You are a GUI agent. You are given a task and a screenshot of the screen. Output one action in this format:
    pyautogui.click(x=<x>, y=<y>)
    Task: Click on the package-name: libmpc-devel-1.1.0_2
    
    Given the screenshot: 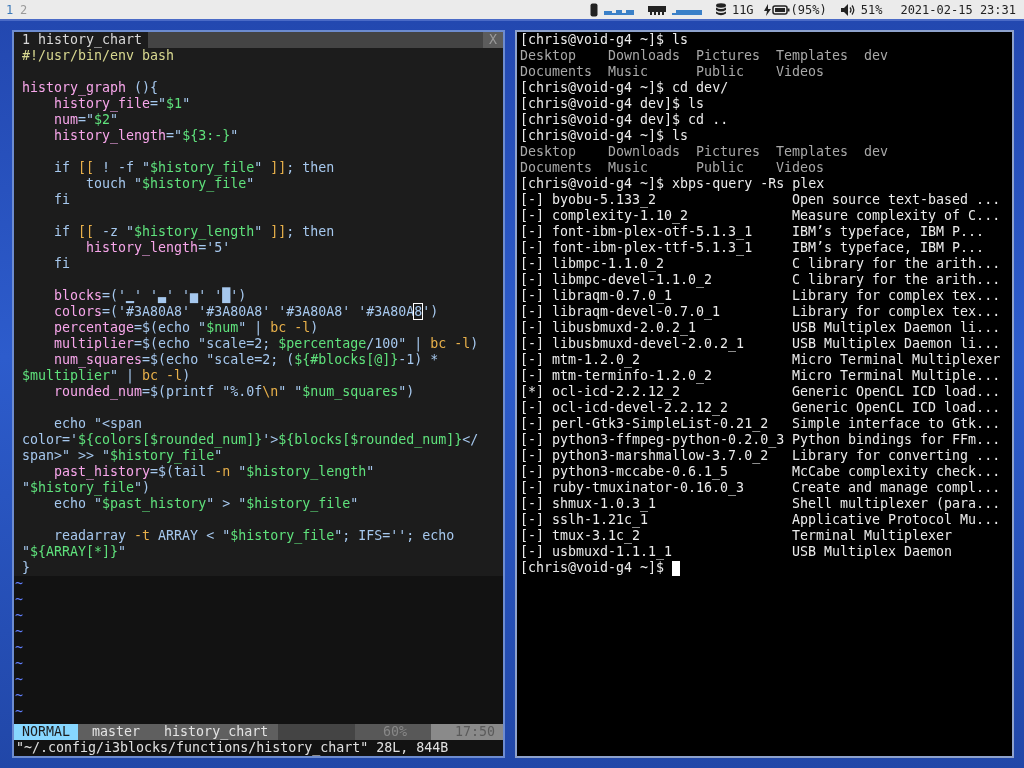 What is the action you would take?
    pyautogui.click(x=633, y=280)
    